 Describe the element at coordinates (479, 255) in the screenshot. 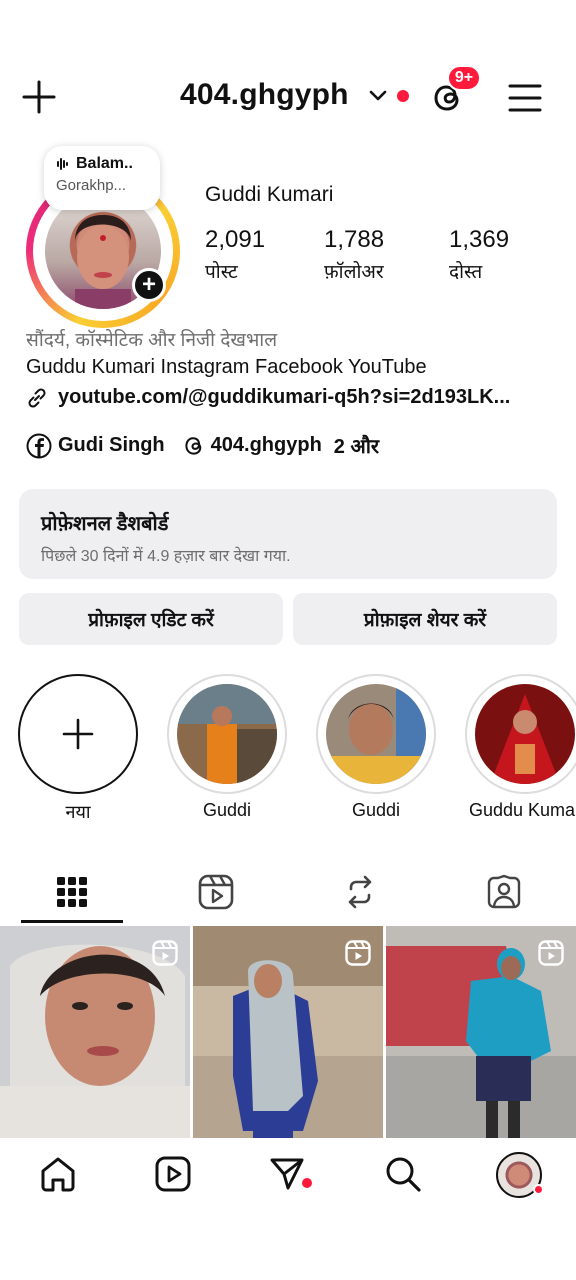

I see `stat-friends: 1,369 दोस्त` at that location.